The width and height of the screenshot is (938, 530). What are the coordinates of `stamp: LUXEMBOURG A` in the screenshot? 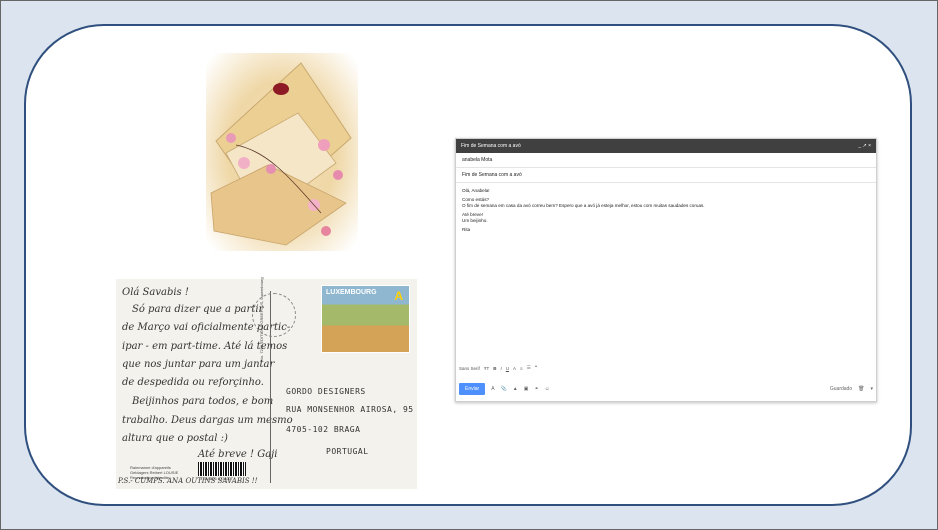 It's located at (365, 319).